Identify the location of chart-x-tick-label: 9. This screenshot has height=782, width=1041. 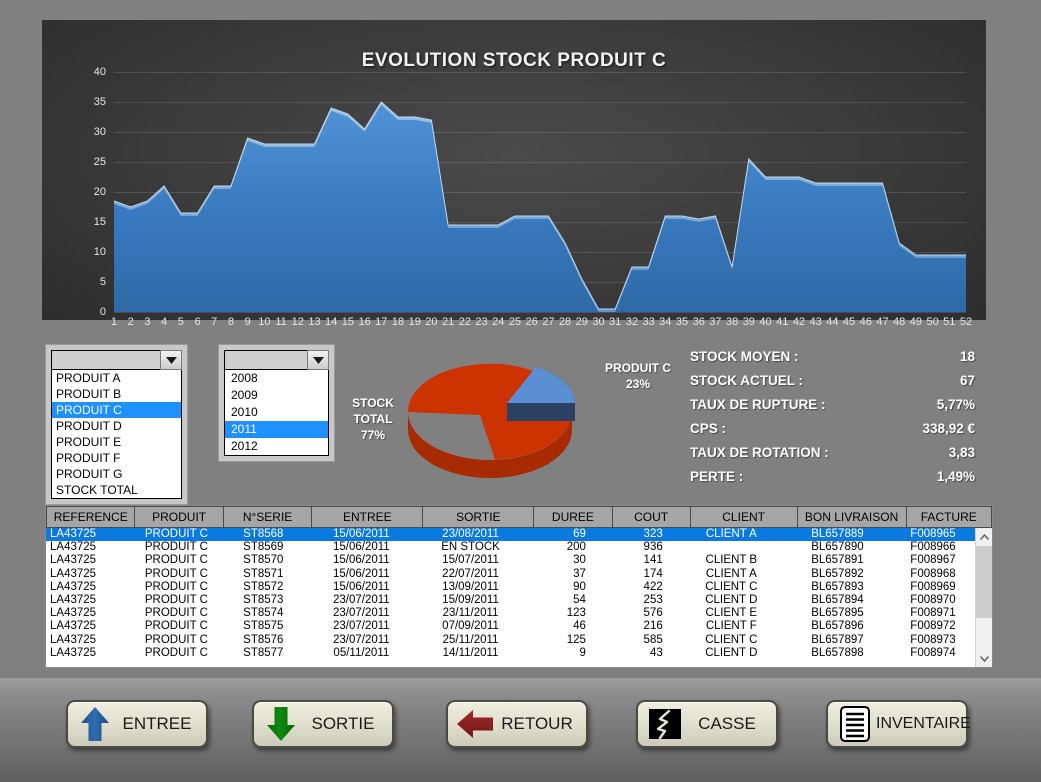
(247, 322).